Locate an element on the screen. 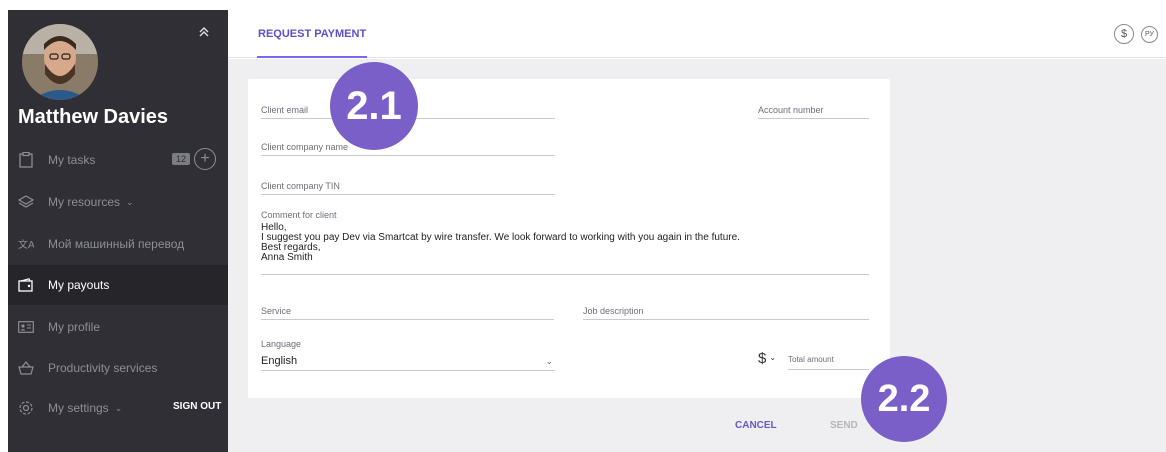 The image size is (1166, 452). basket-icon is located at coordinates (26, 368).